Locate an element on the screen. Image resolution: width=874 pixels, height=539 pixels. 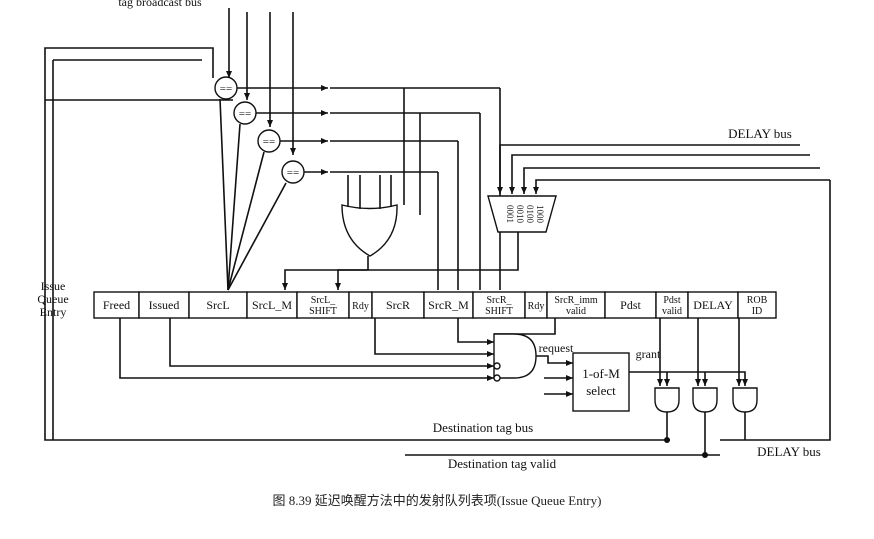
field-label: Issued is located at coordinates (164, 305).